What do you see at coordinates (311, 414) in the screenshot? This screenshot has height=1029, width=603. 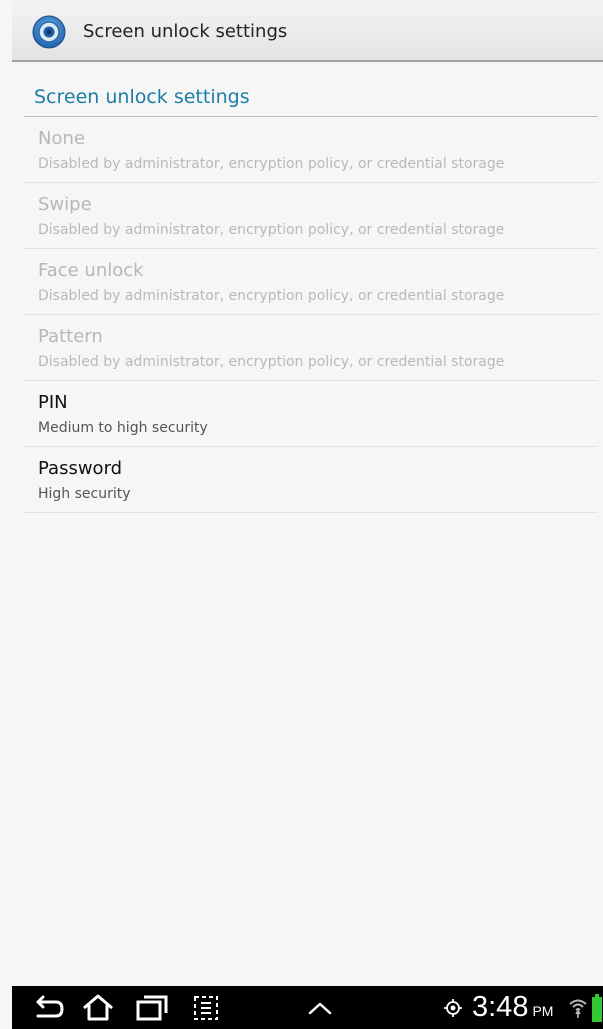 I see `unlock-option-pin: PIN Medium to high security` at bounding box center [311, 414].